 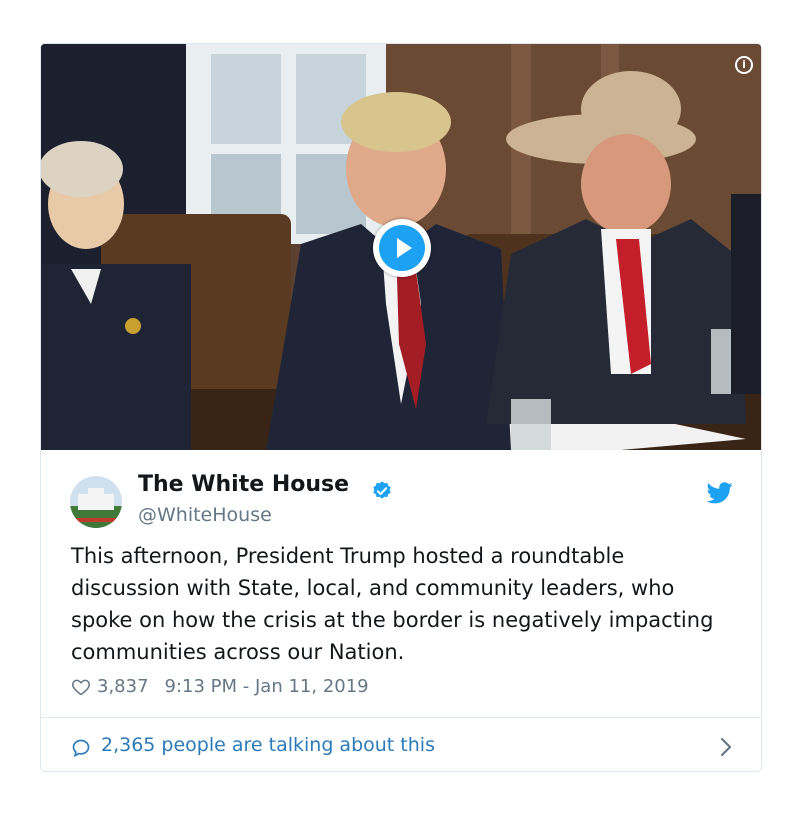 I want to click on like-count: 3,837, so click(x=123, y=686).